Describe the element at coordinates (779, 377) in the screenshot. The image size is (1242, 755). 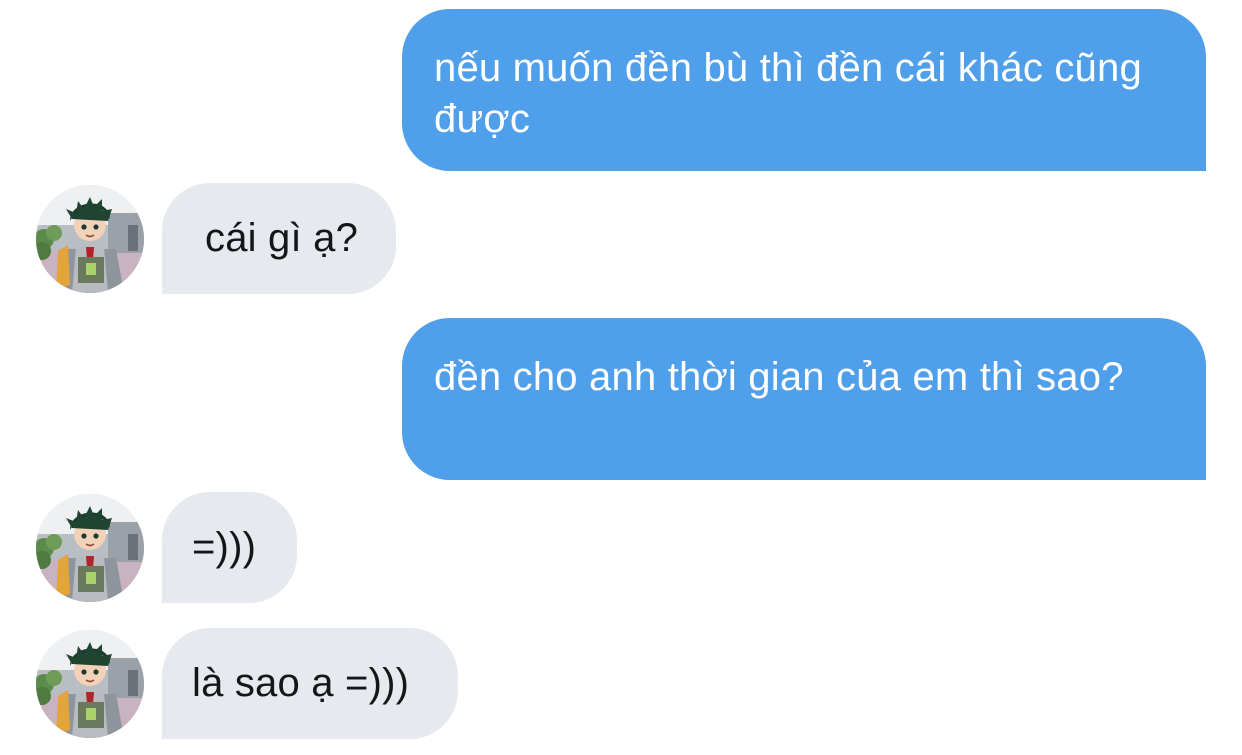
I see `message-text: đền cho anh thời gian của em thì sao?` at that location.